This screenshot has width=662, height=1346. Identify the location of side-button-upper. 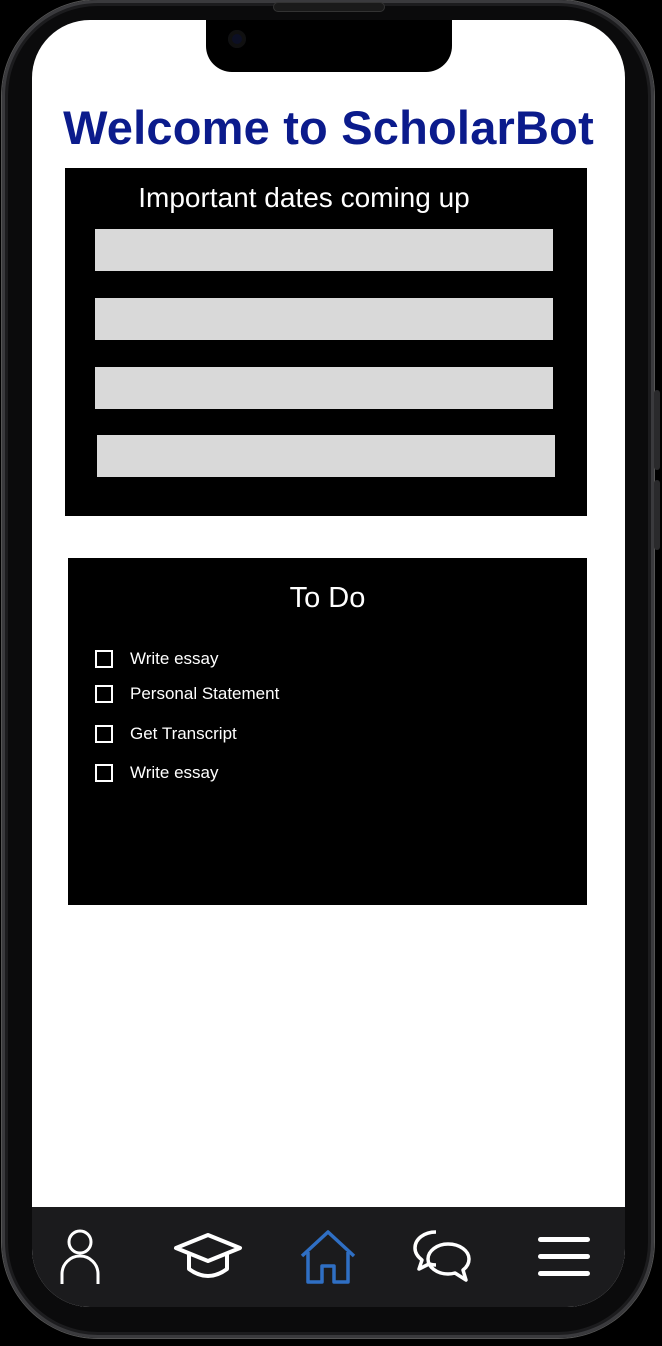
(657, 430).